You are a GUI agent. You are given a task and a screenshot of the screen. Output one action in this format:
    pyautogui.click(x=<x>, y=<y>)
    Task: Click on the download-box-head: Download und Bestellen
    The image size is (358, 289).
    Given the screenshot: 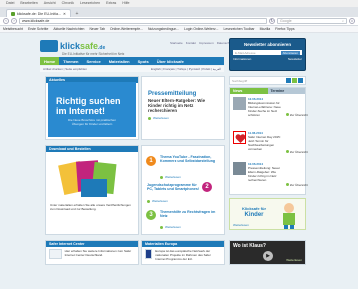 What is the action you would take?
    pyautogui.click(x=92, y=149)
    